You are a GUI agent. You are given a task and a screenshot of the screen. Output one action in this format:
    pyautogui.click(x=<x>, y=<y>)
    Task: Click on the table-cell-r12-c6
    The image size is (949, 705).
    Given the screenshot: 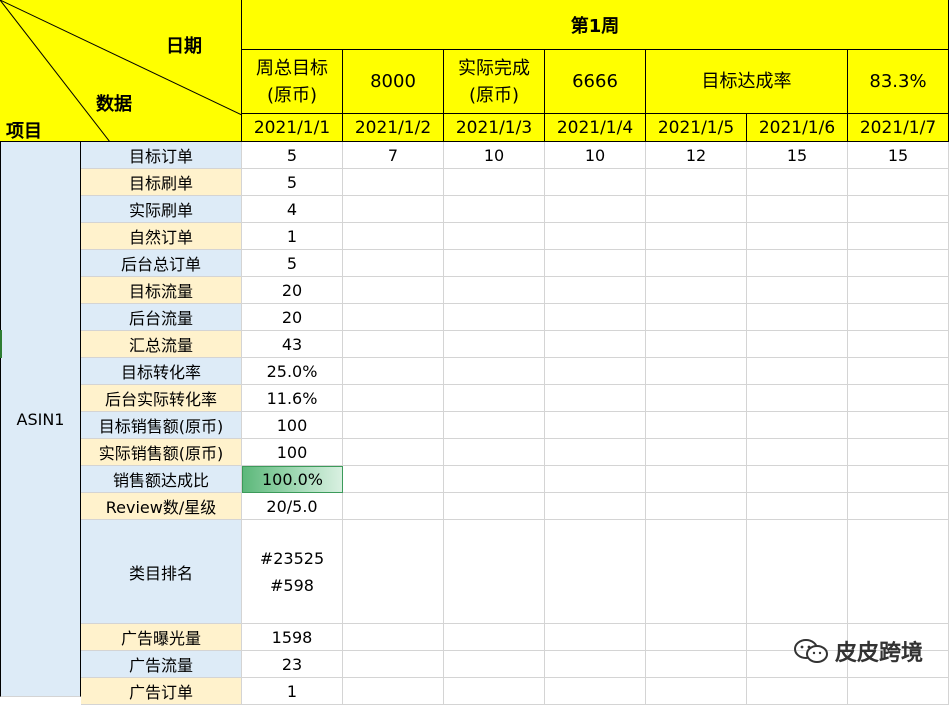 What is the action you would take?
    pyautogui.click(x=898, y=479)
    